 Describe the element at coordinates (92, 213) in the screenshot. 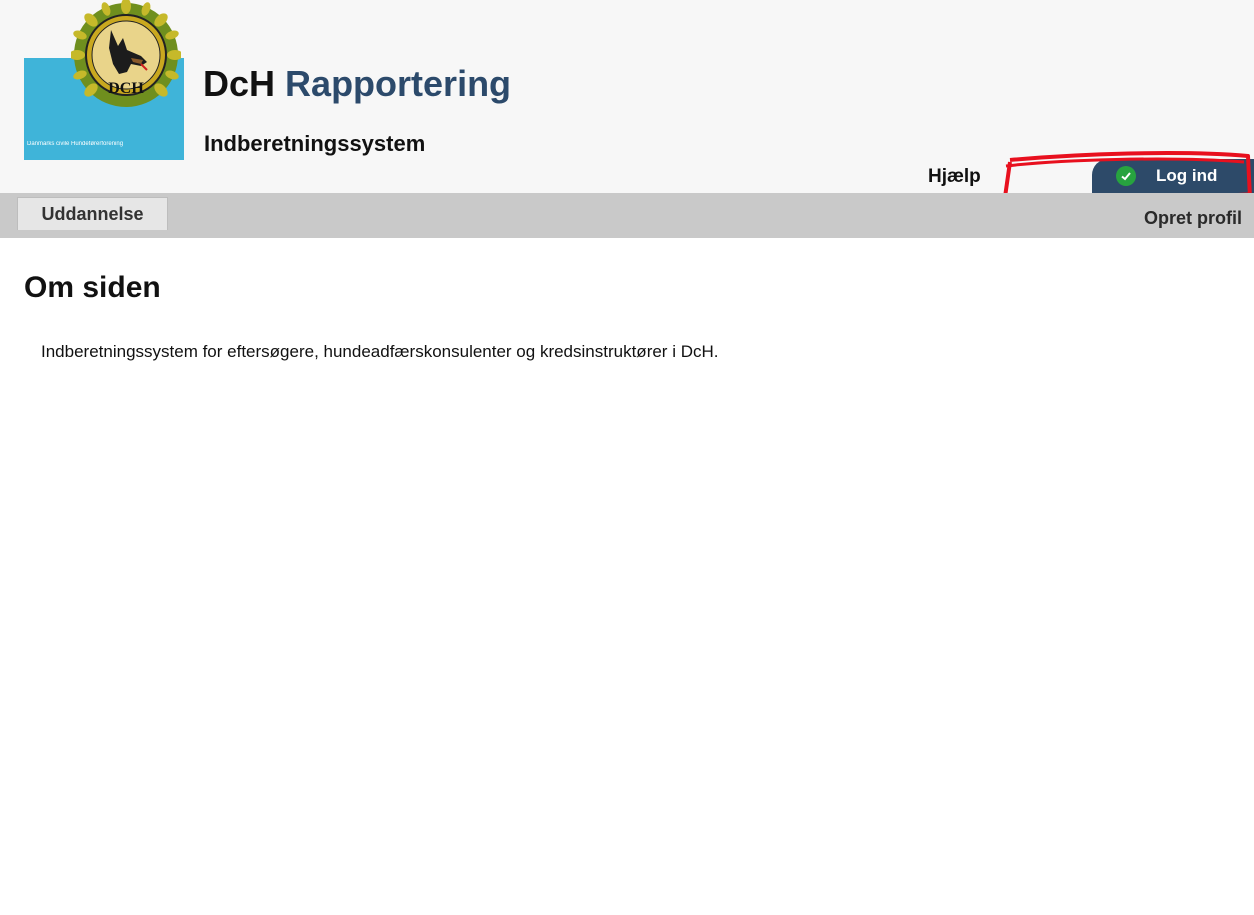

I see `tab-uddannelse: Uddannelse` at that location.